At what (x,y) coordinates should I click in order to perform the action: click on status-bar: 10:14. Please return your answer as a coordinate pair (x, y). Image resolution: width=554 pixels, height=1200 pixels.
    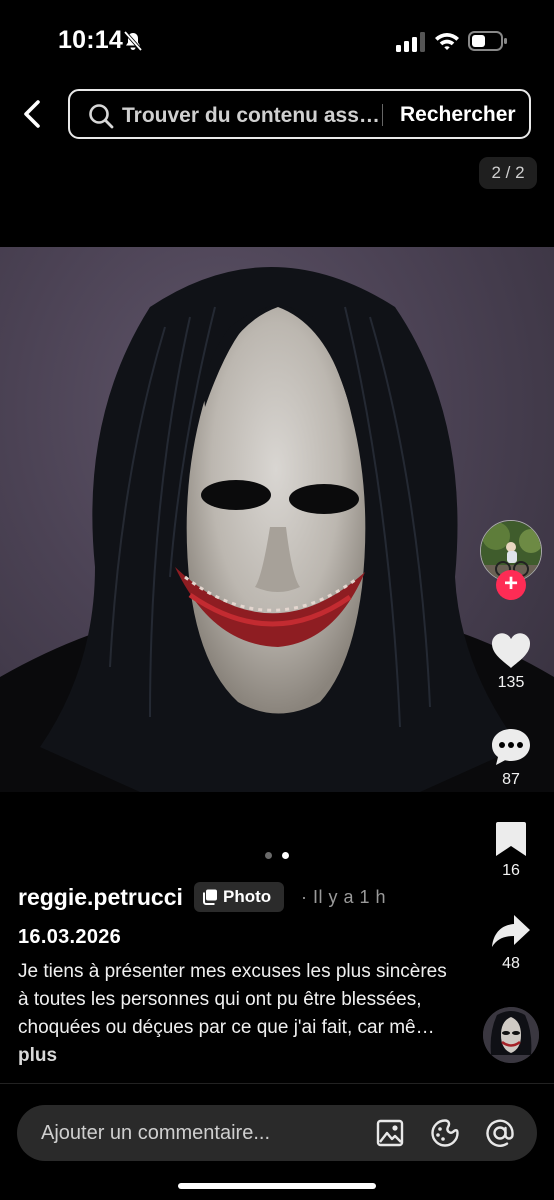
    Looking at the image, I should click on (277, 41).